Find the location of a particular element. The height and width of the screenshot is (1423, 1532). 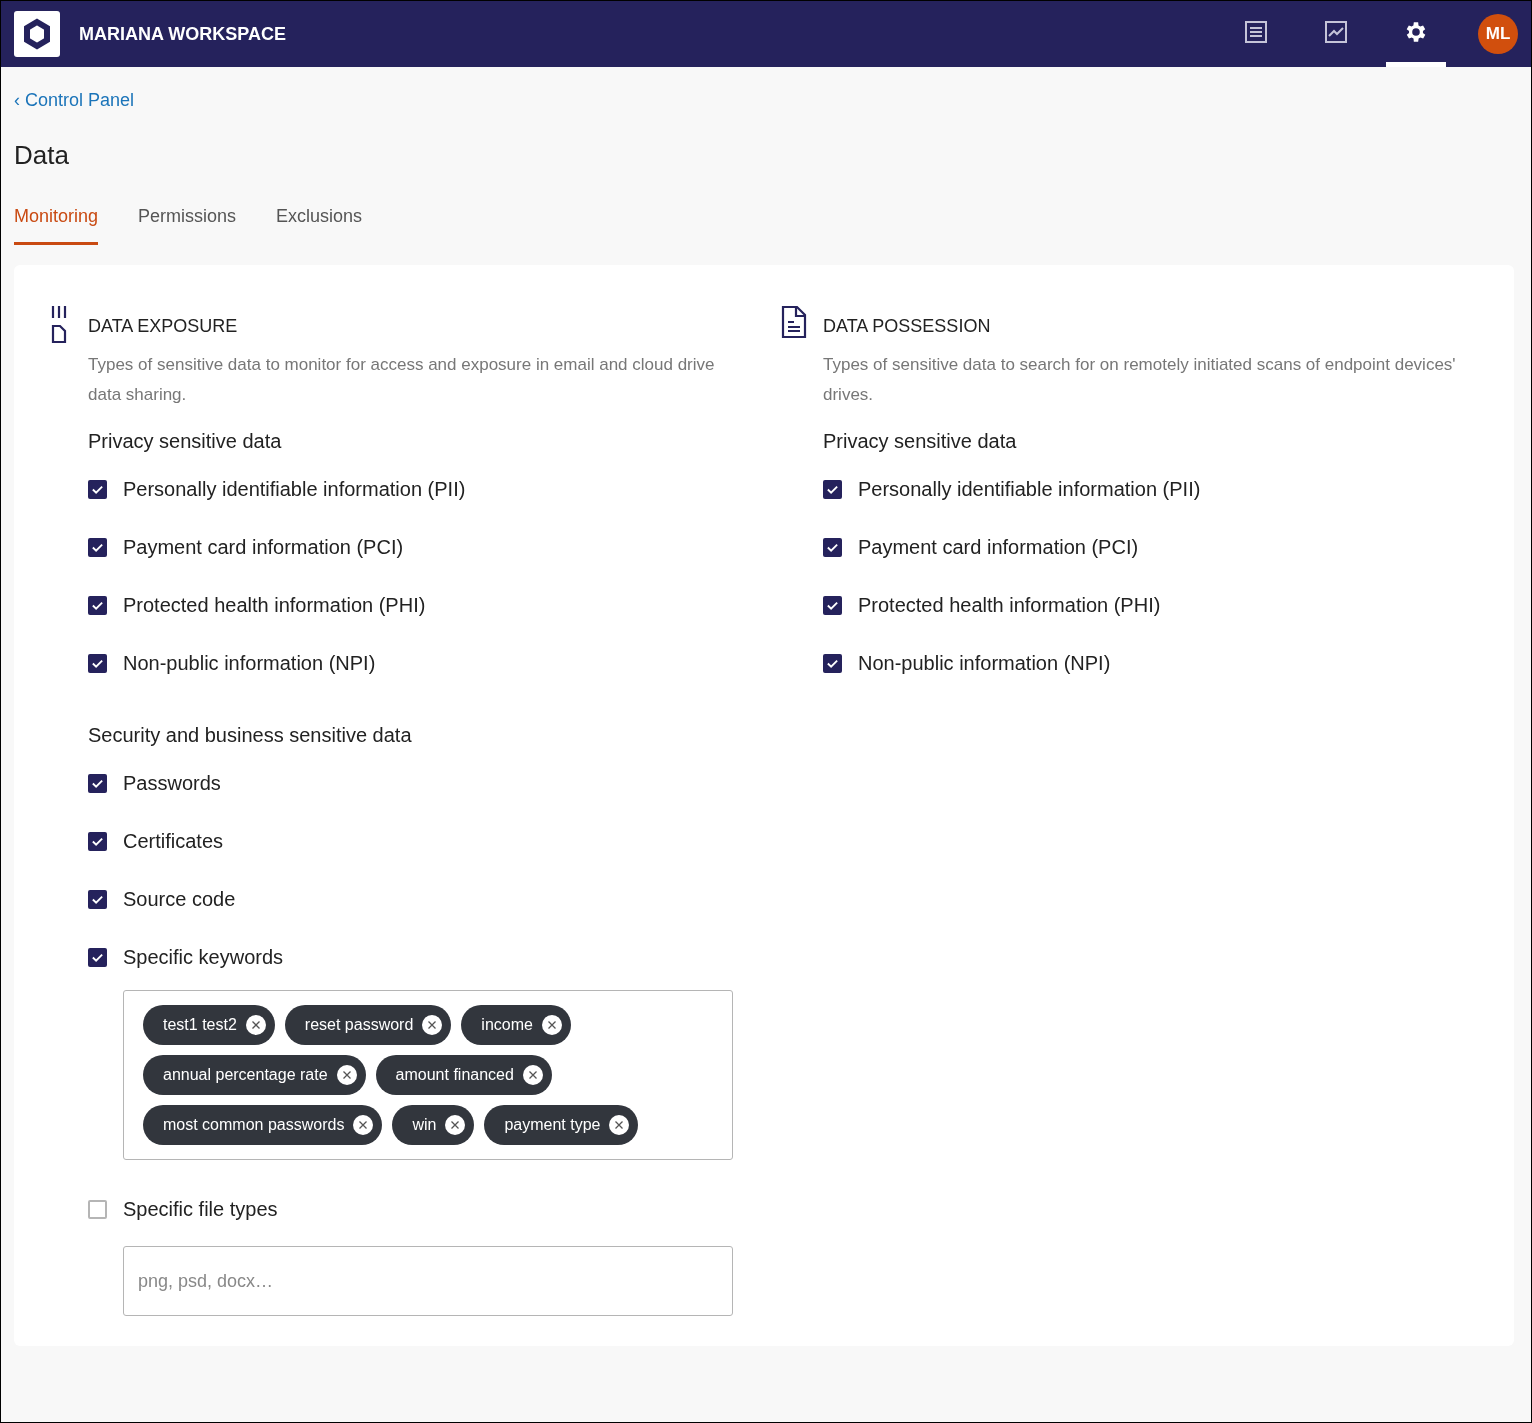

app-title: MARIANA WORKSPACE is located at coordinates (182, 34).